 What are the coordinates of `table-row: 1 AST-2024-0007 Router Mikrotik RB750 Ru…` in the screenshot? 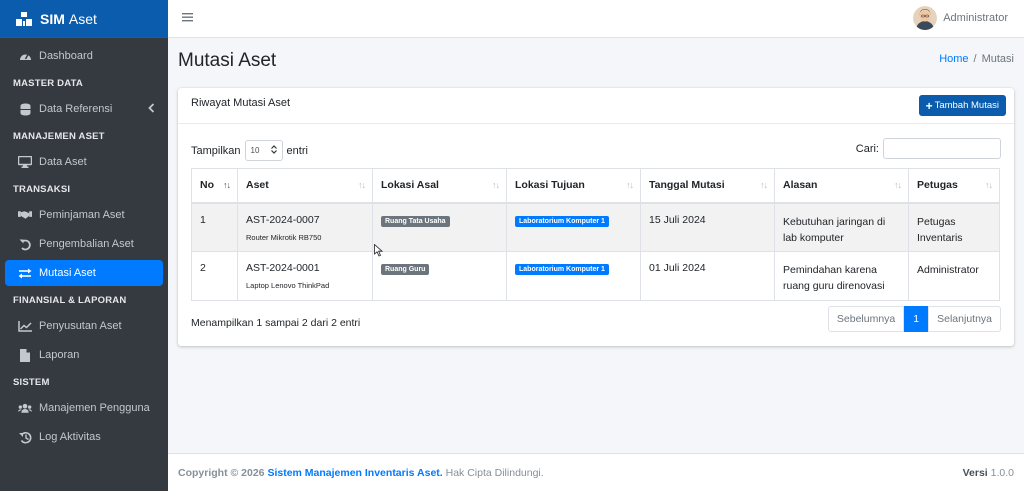 It's located at (595, 227).